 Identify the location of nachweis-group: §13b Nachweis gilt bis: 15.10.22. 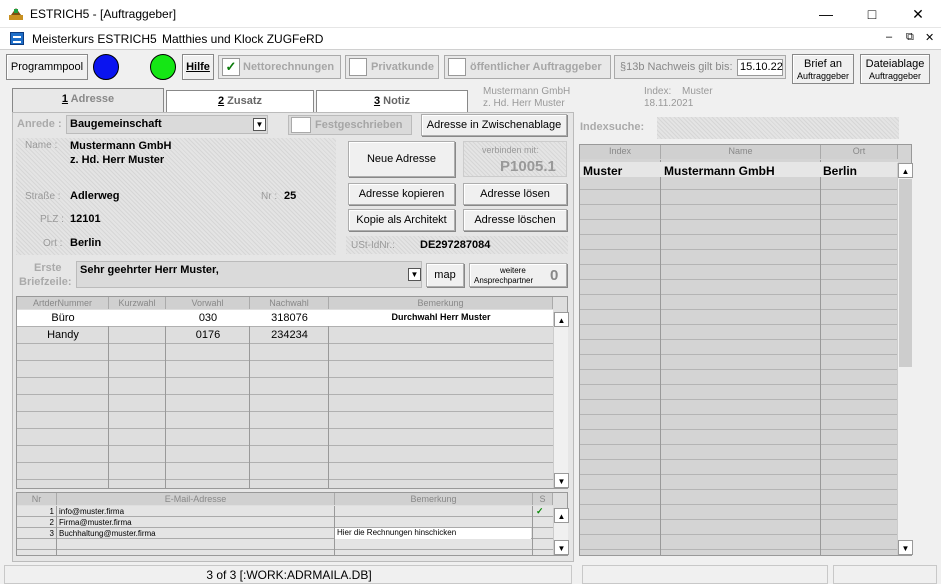
(700, 67).